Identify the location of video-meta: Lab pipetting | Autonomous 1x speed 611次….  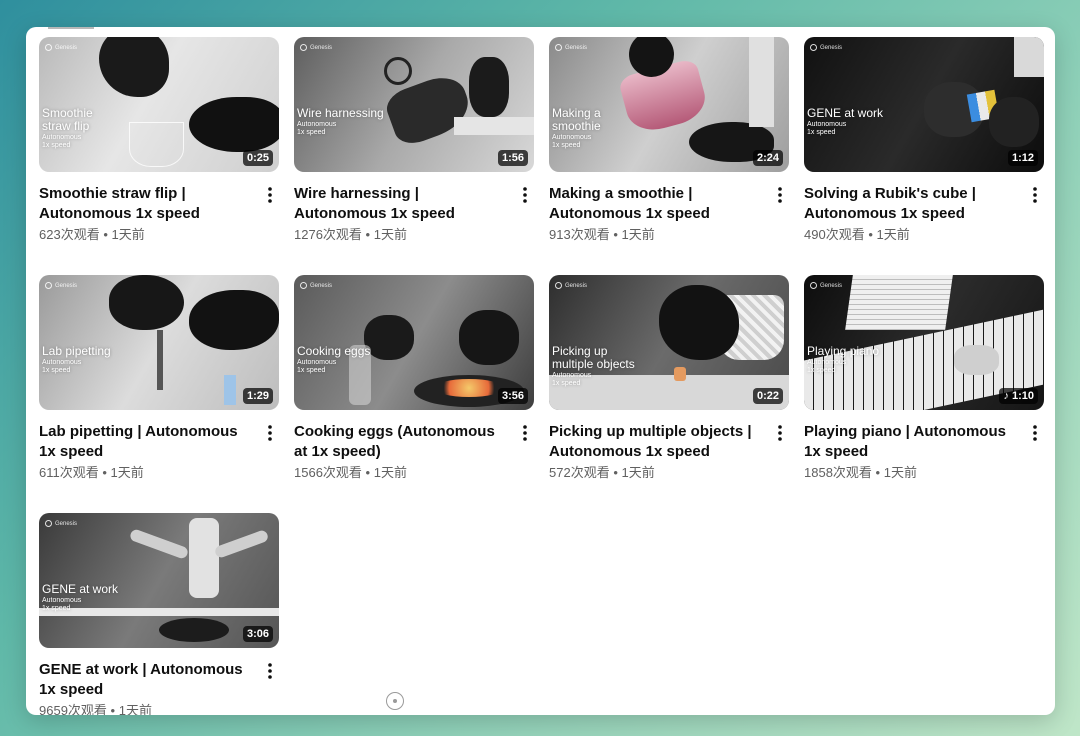
(159, 452).